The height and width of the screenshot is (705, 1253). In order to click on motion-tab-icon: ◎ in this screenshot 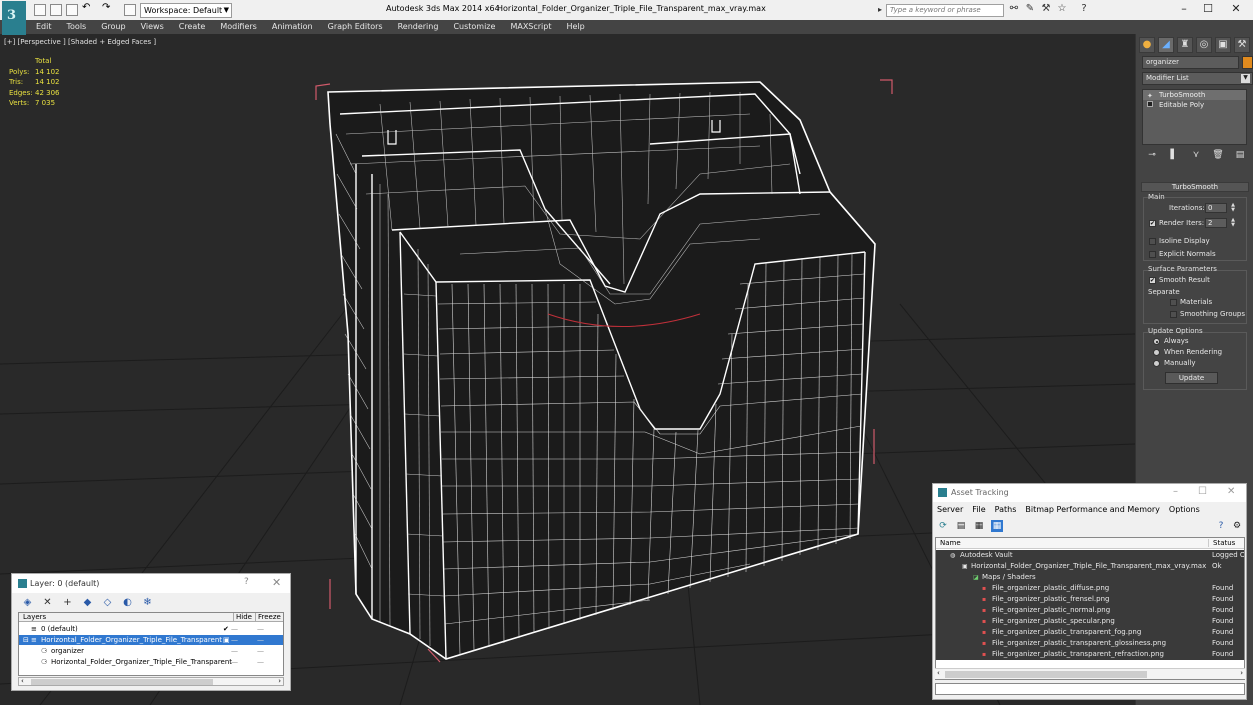, I will do `click(1204, 45)`.